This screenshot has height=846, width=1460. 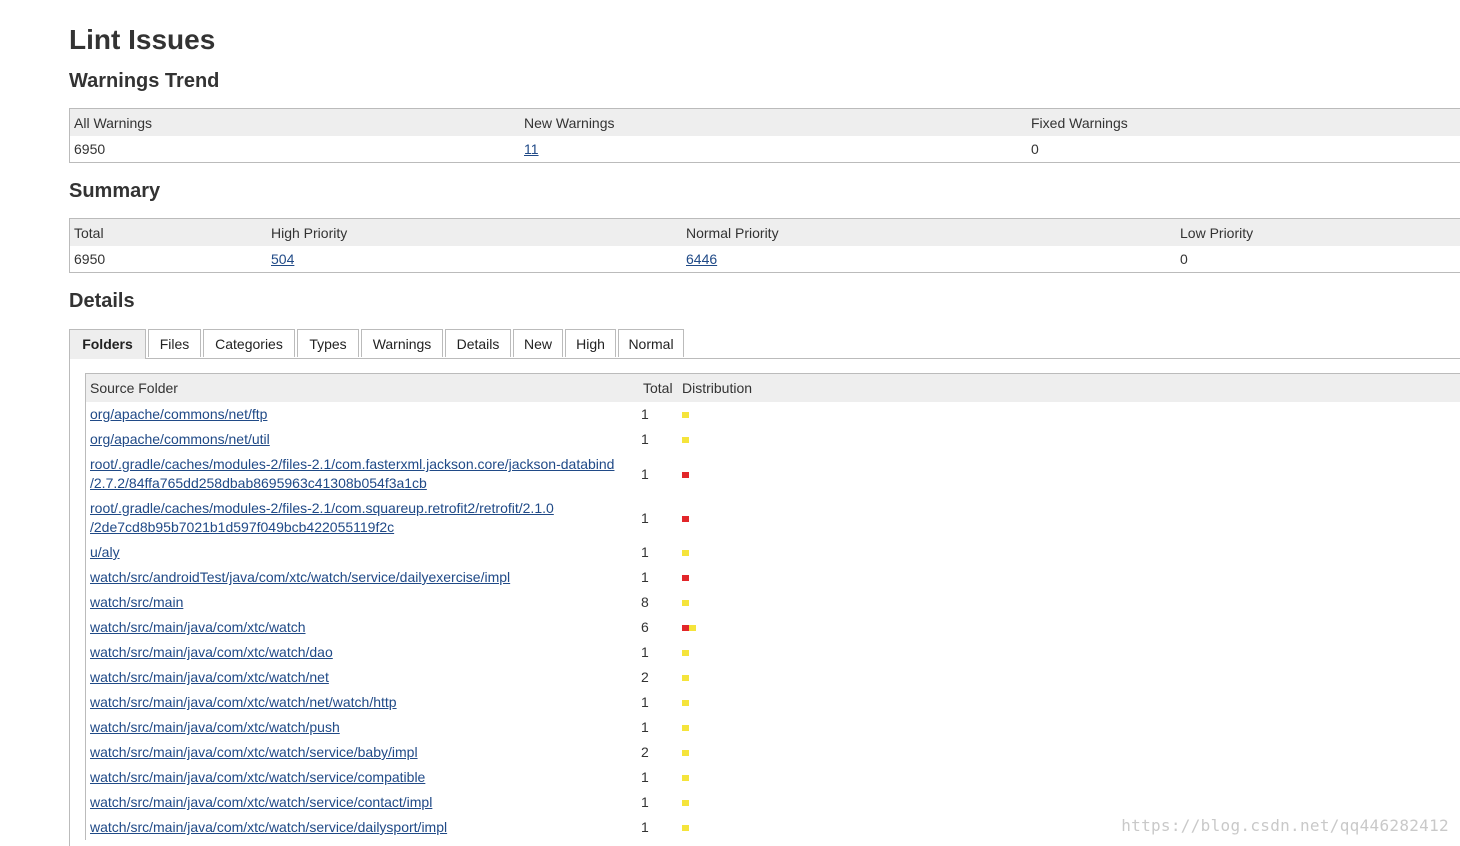 I want to click on total-value: 6950, so click(x=90, y=259).